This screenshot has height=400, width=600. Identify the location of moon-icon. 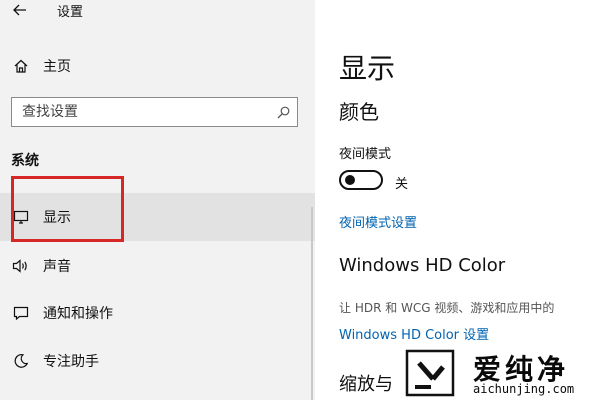
(21, 361).